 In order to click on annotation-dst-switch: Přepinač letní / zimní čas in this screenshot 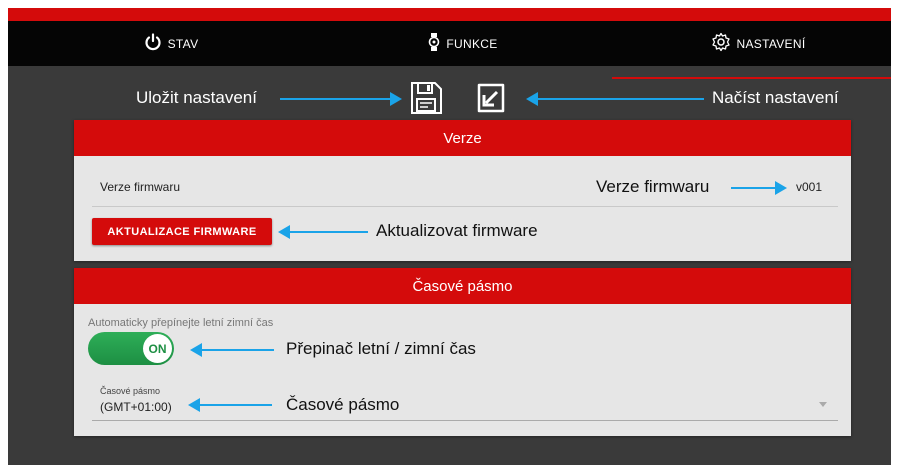, I will do `click(381, 348)`.